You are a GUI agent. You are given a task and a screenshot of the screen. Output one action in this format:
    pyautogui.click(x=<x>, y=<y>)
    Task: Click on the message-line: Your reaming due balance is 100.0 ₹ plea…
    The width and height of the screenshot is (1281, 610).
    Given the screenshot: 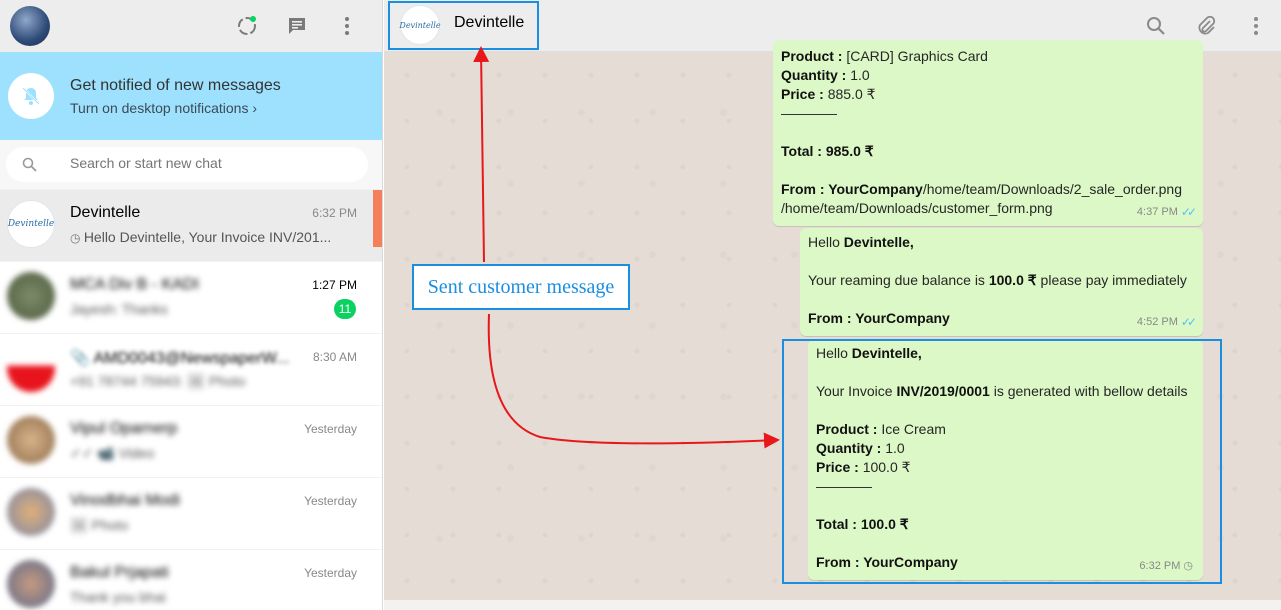 What is the action you would take?
    pyautogui.click(x=997, y=280)
    